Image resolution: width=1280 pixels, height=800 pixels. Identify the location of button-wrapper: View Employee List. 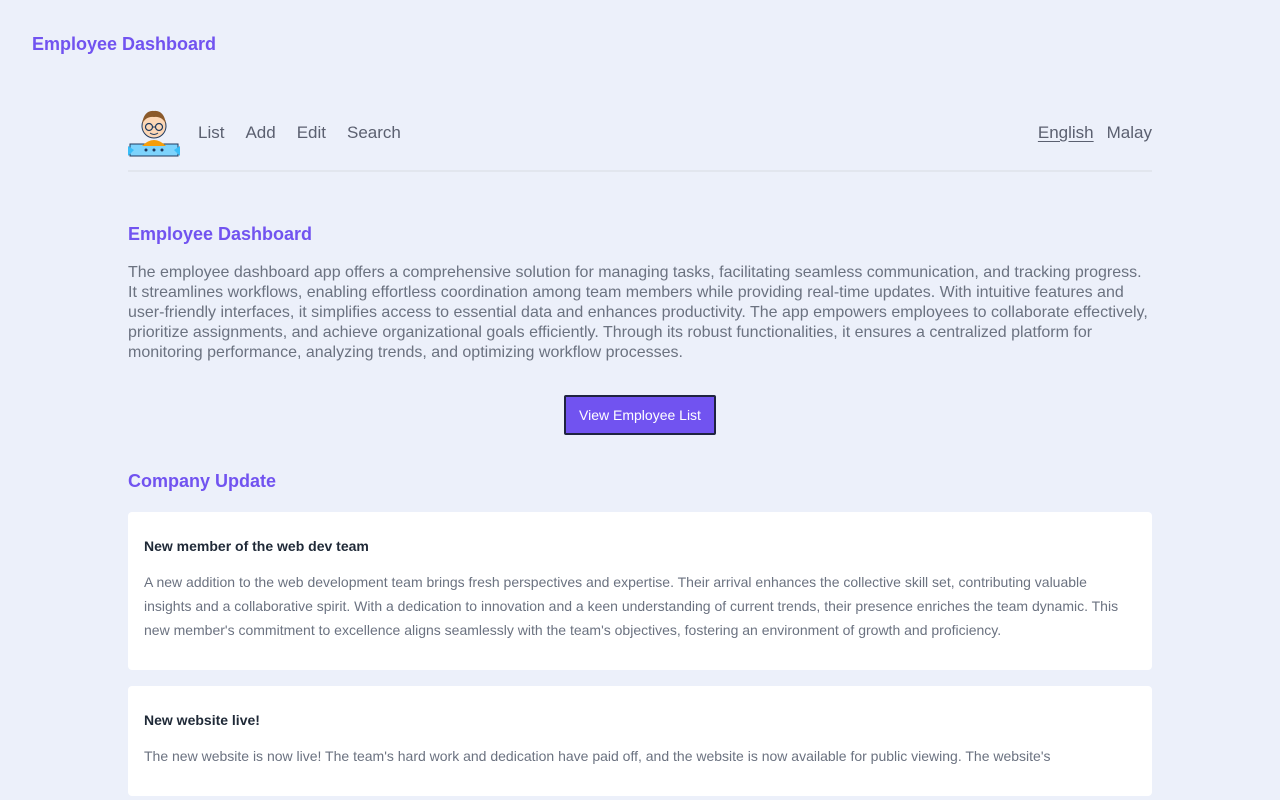
(640, 415).